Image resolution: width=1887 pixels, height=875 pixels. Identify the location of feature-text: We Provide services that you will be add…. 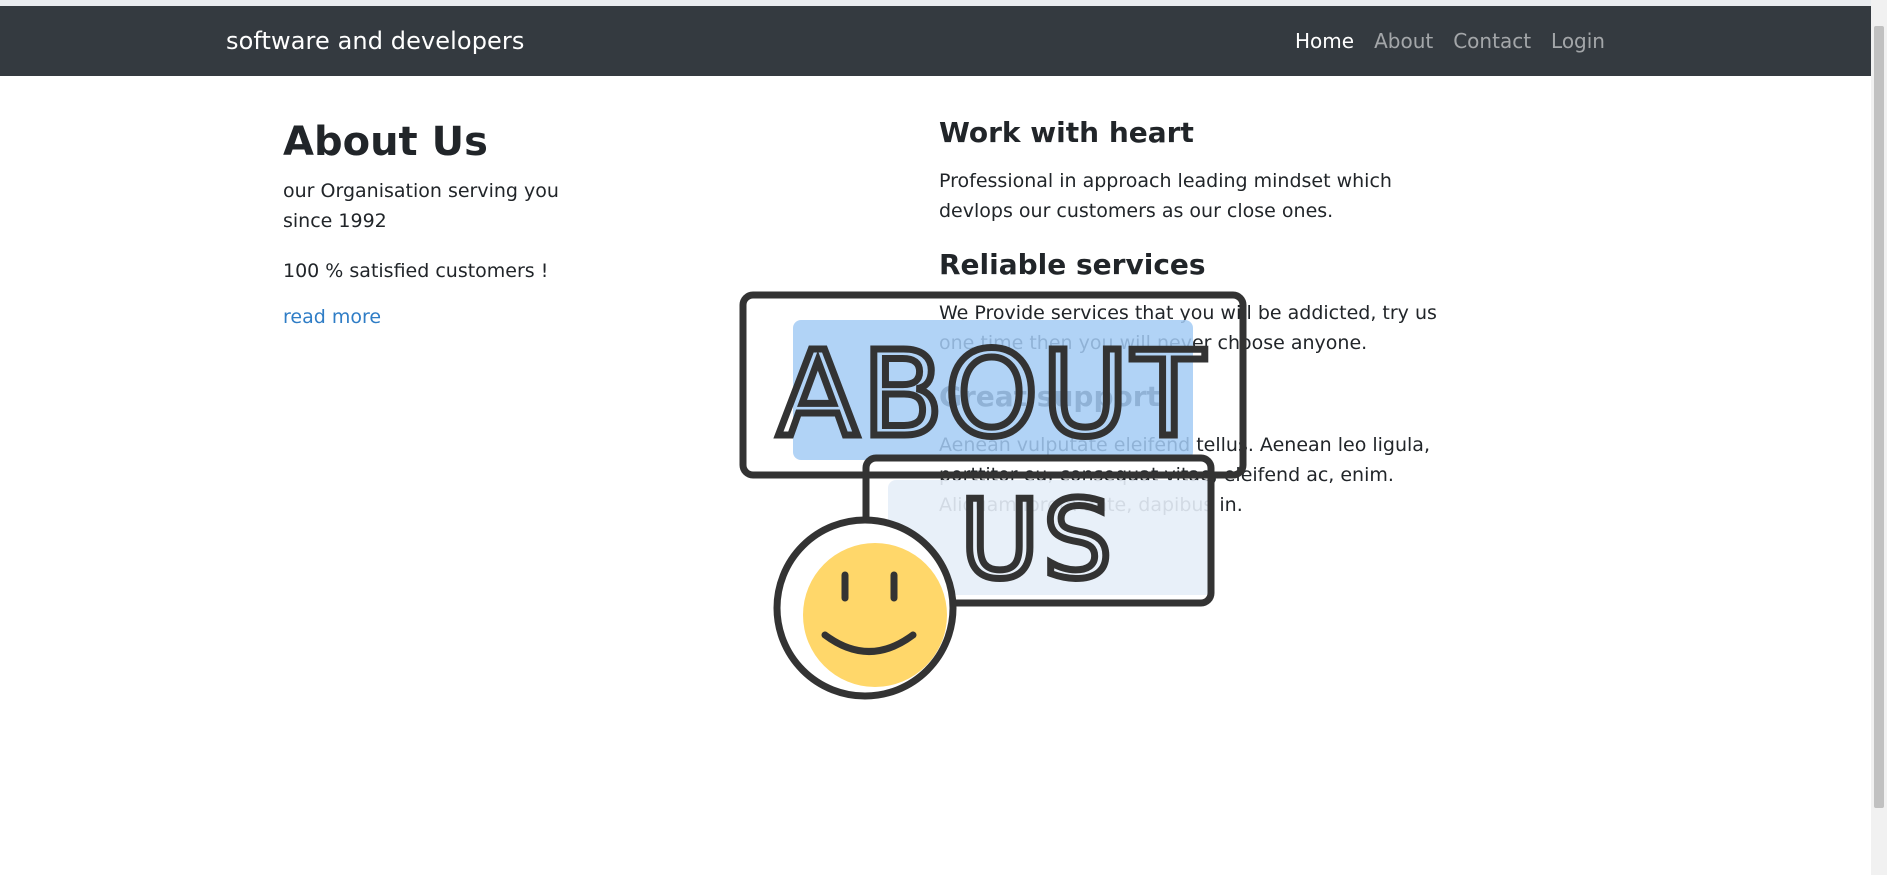
(1188, 328).